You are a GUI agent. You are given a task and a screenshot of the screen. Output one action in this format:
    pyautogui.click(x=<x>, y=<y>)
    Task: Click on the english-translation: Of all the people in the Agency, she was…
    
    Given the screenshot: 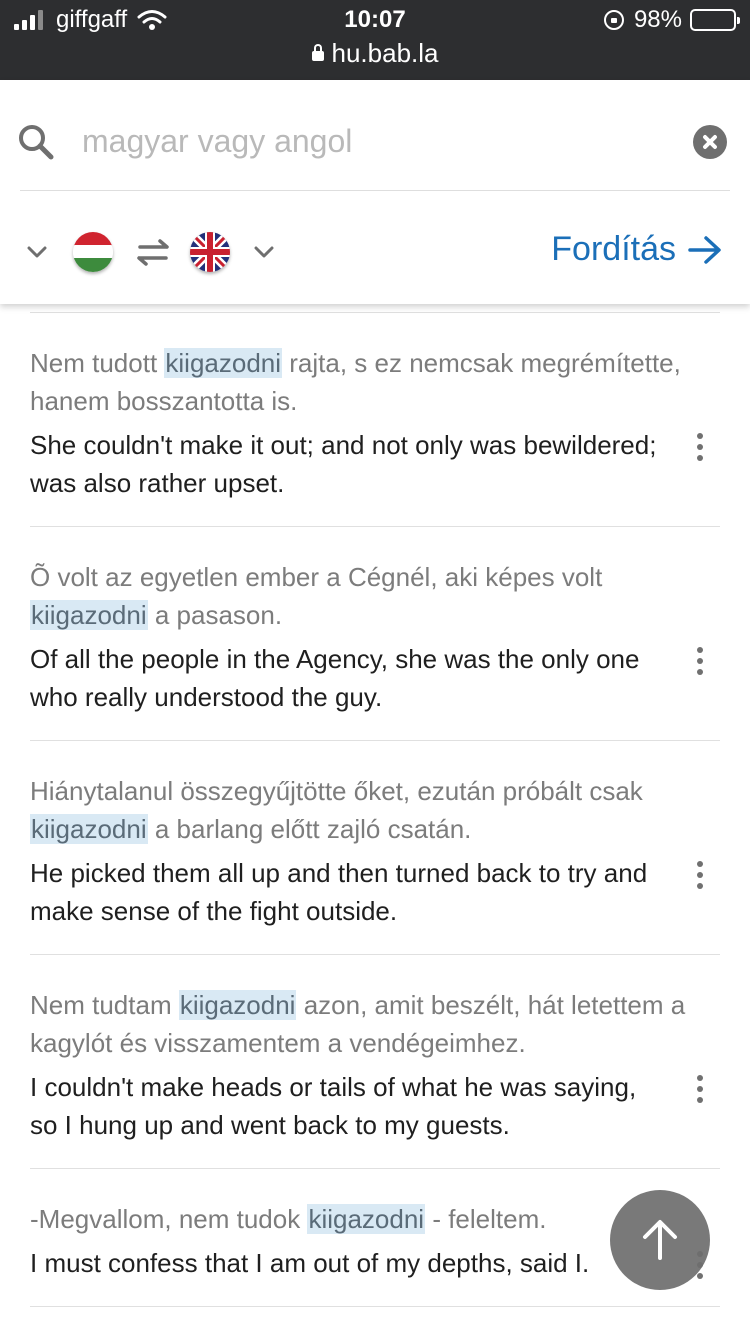 What is the action you would take?
    pyautogui.click(x=335, y=678)
    